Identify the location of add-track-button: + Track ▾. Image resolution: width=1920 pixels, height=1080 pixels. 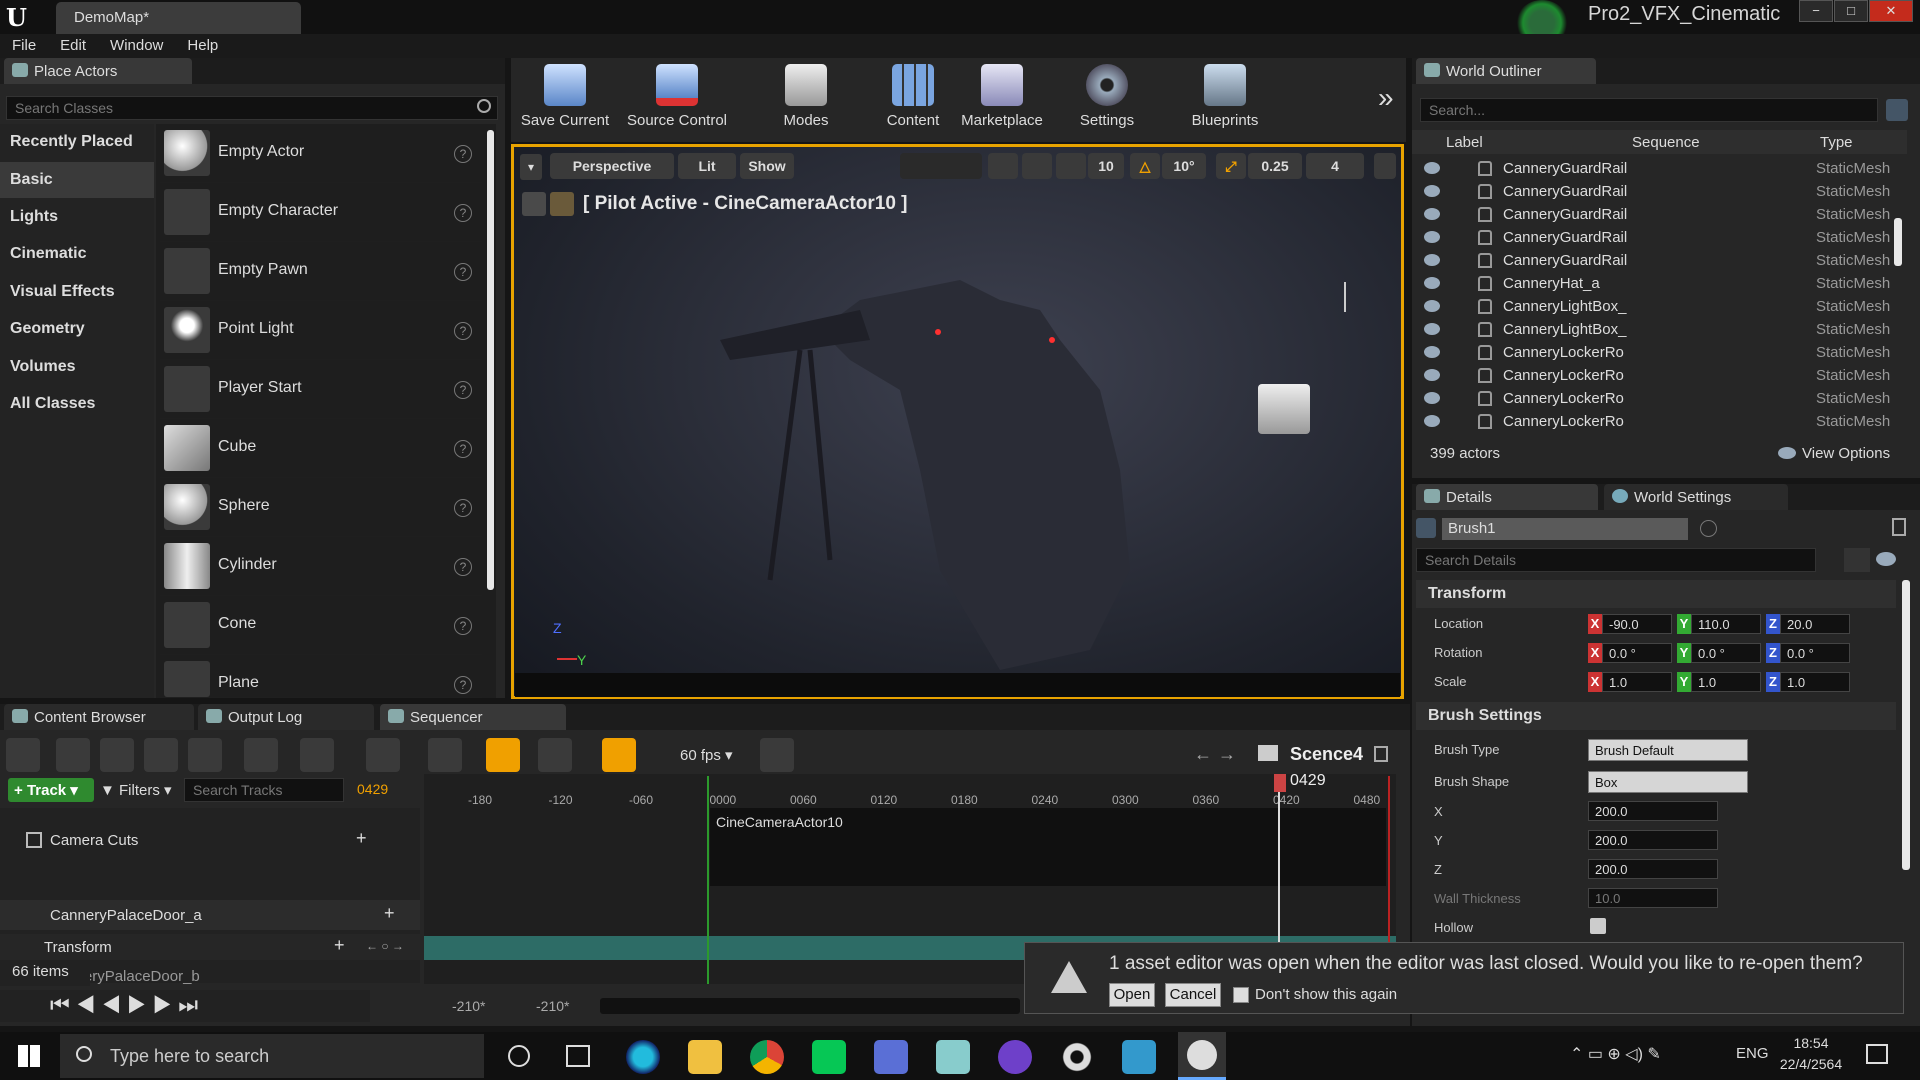
(51, 790).